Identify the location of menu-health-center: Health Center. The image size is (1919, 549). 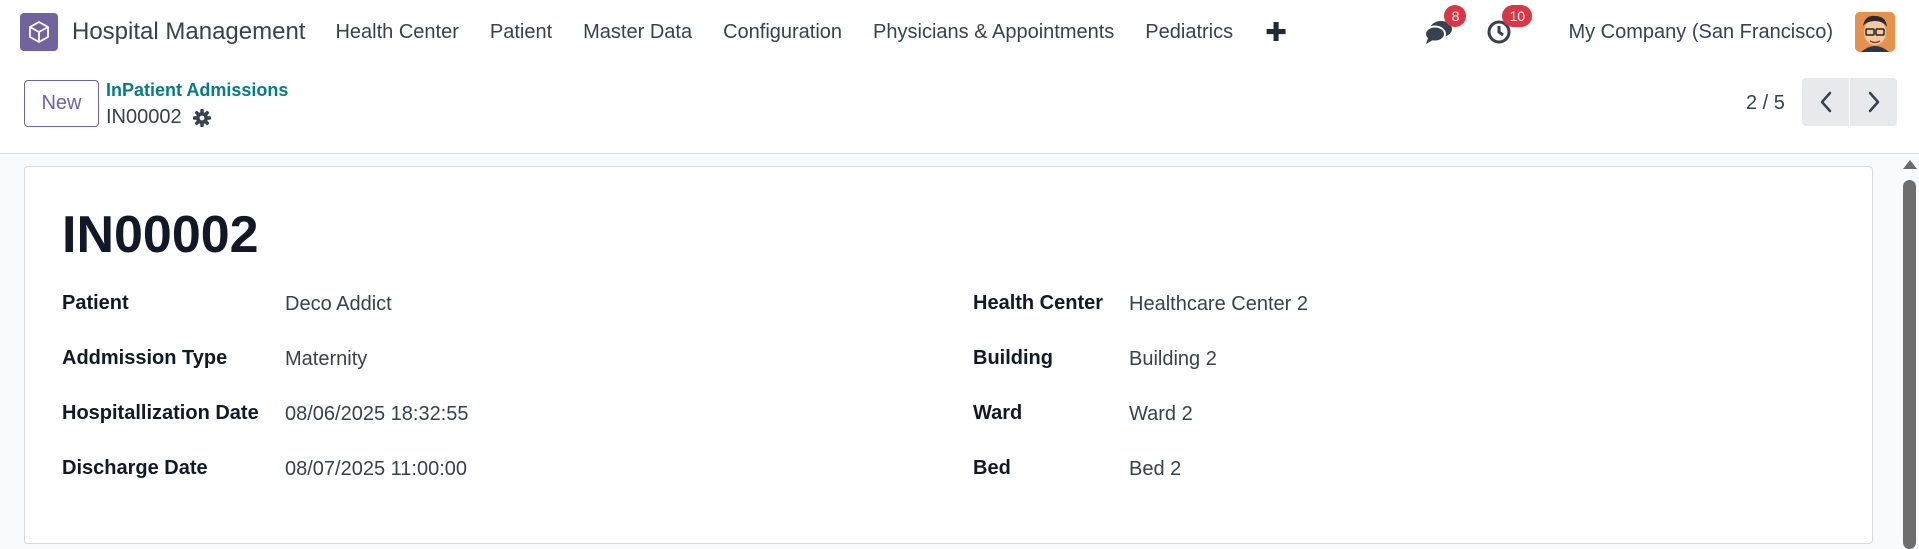
(396, 32).